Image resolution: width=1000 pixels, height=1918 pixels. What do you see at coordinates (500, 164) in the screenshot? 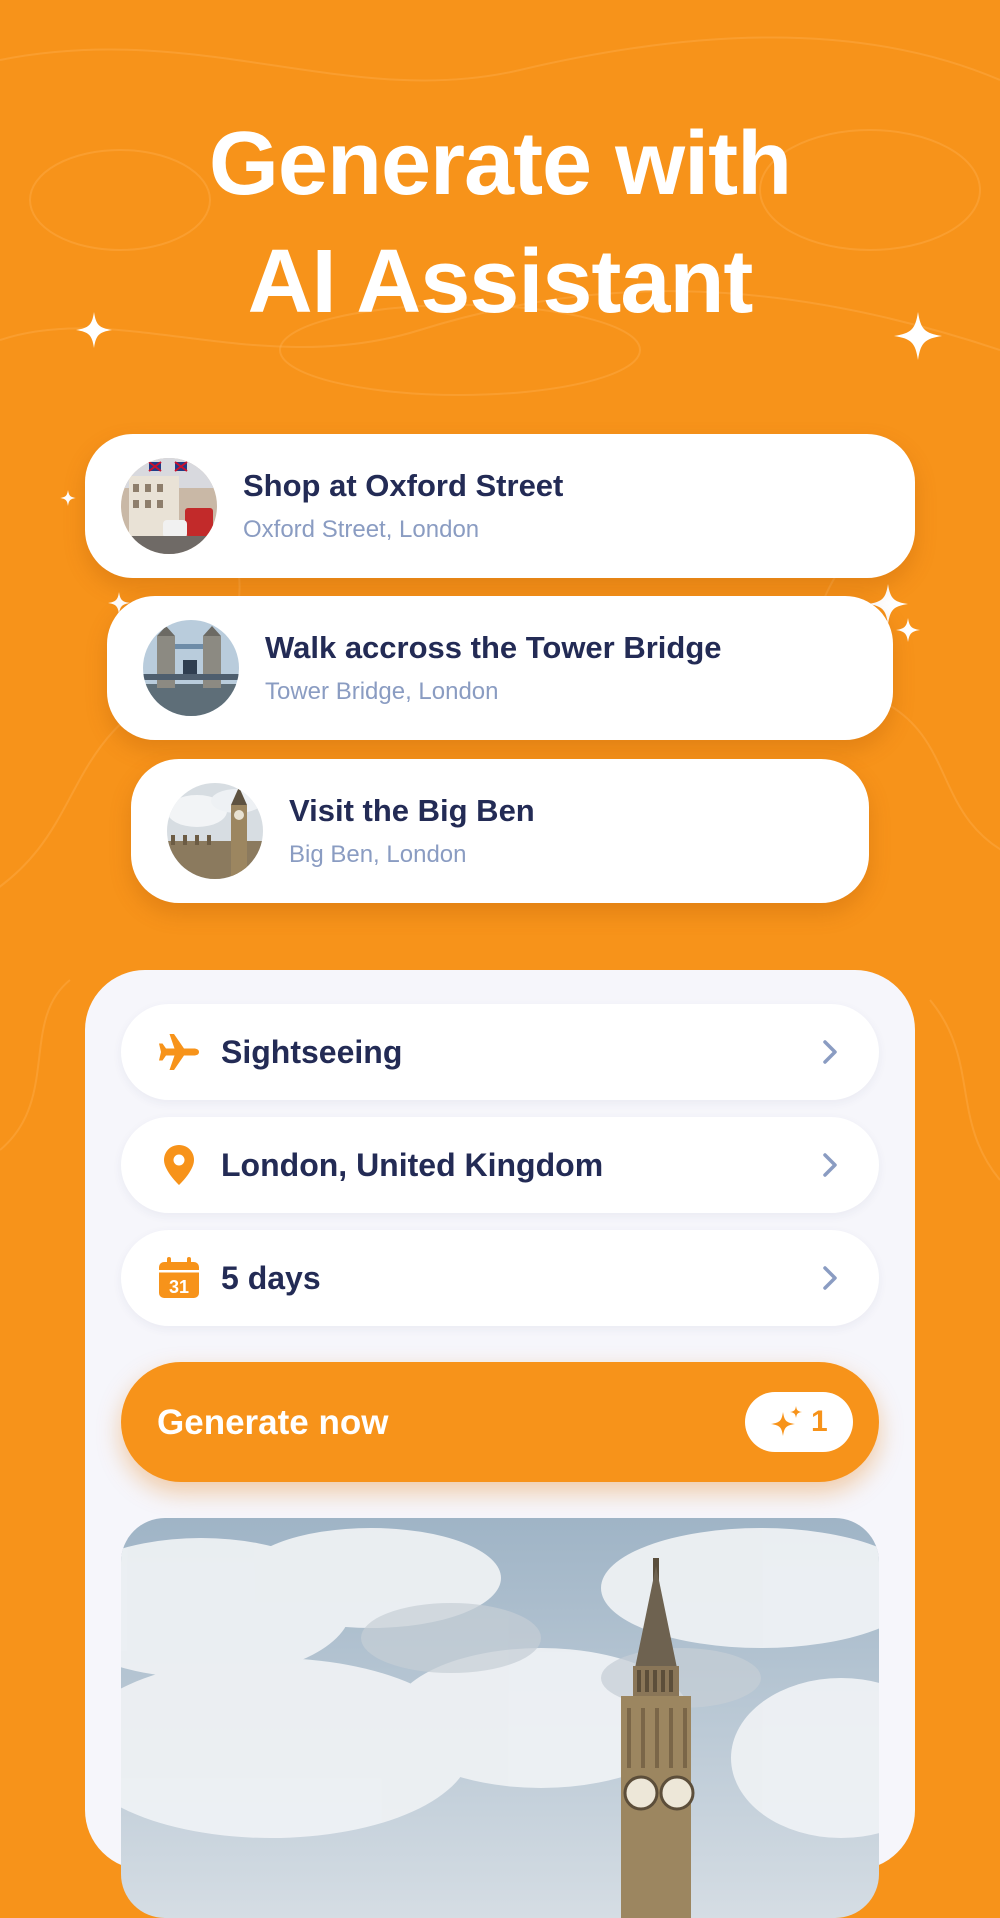
I see `title-line-1: Generate with` at bounding box center [500, 164].